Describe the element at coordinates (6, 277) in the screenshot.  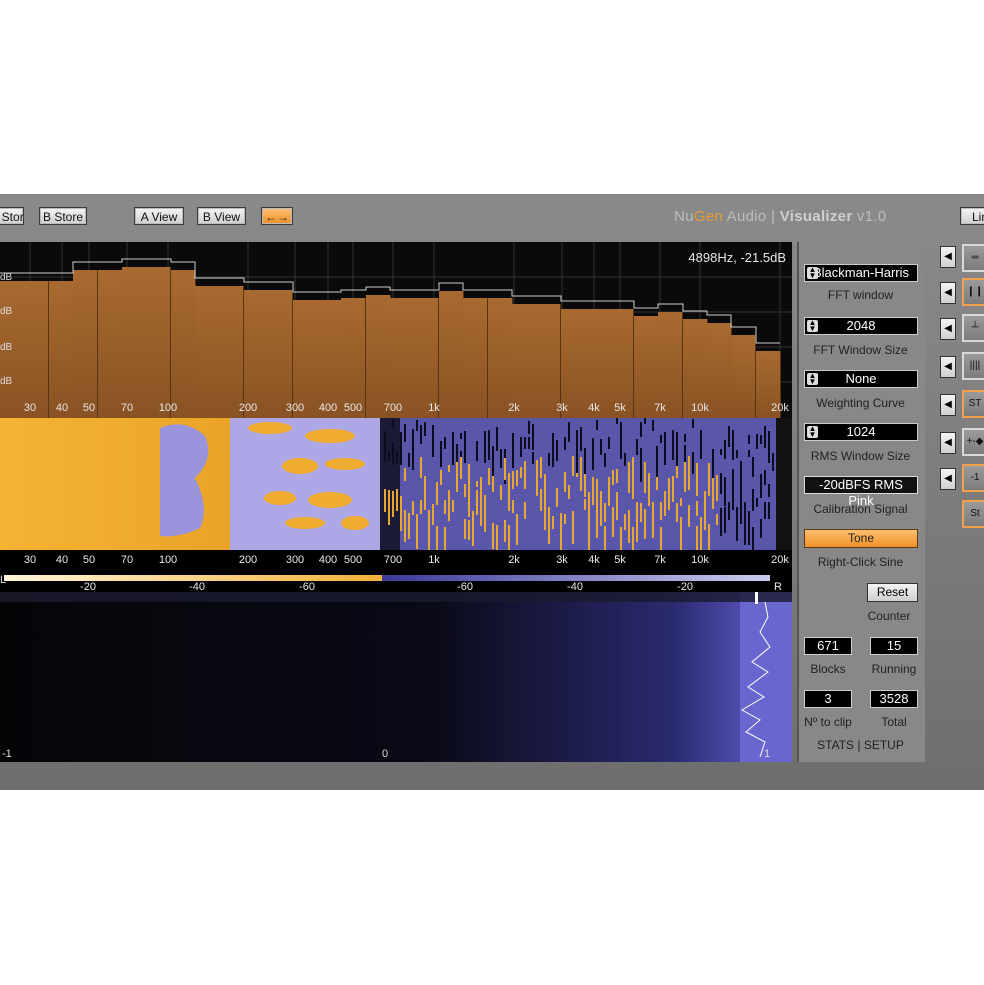
I see `db-label: dB` at that location.